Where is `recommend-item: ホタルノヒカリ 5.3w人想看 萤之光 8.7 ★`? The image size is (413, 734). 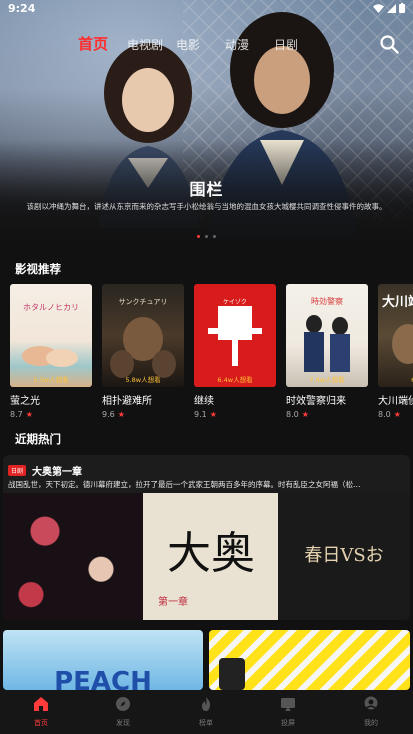 recommend-item: ホタルノヒカリ 5.3w人想看 萤之光 8.7 ★ is located at coordinates (51, 351).